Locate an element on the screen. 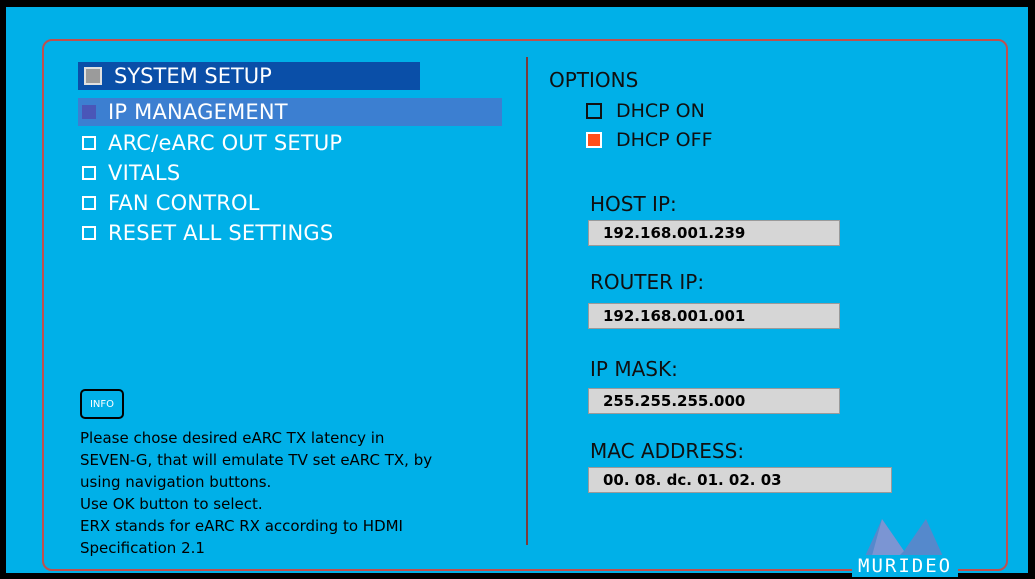 This screenshot has width=1035, height=579. header-square-icon is located at coordinates (93, 76).